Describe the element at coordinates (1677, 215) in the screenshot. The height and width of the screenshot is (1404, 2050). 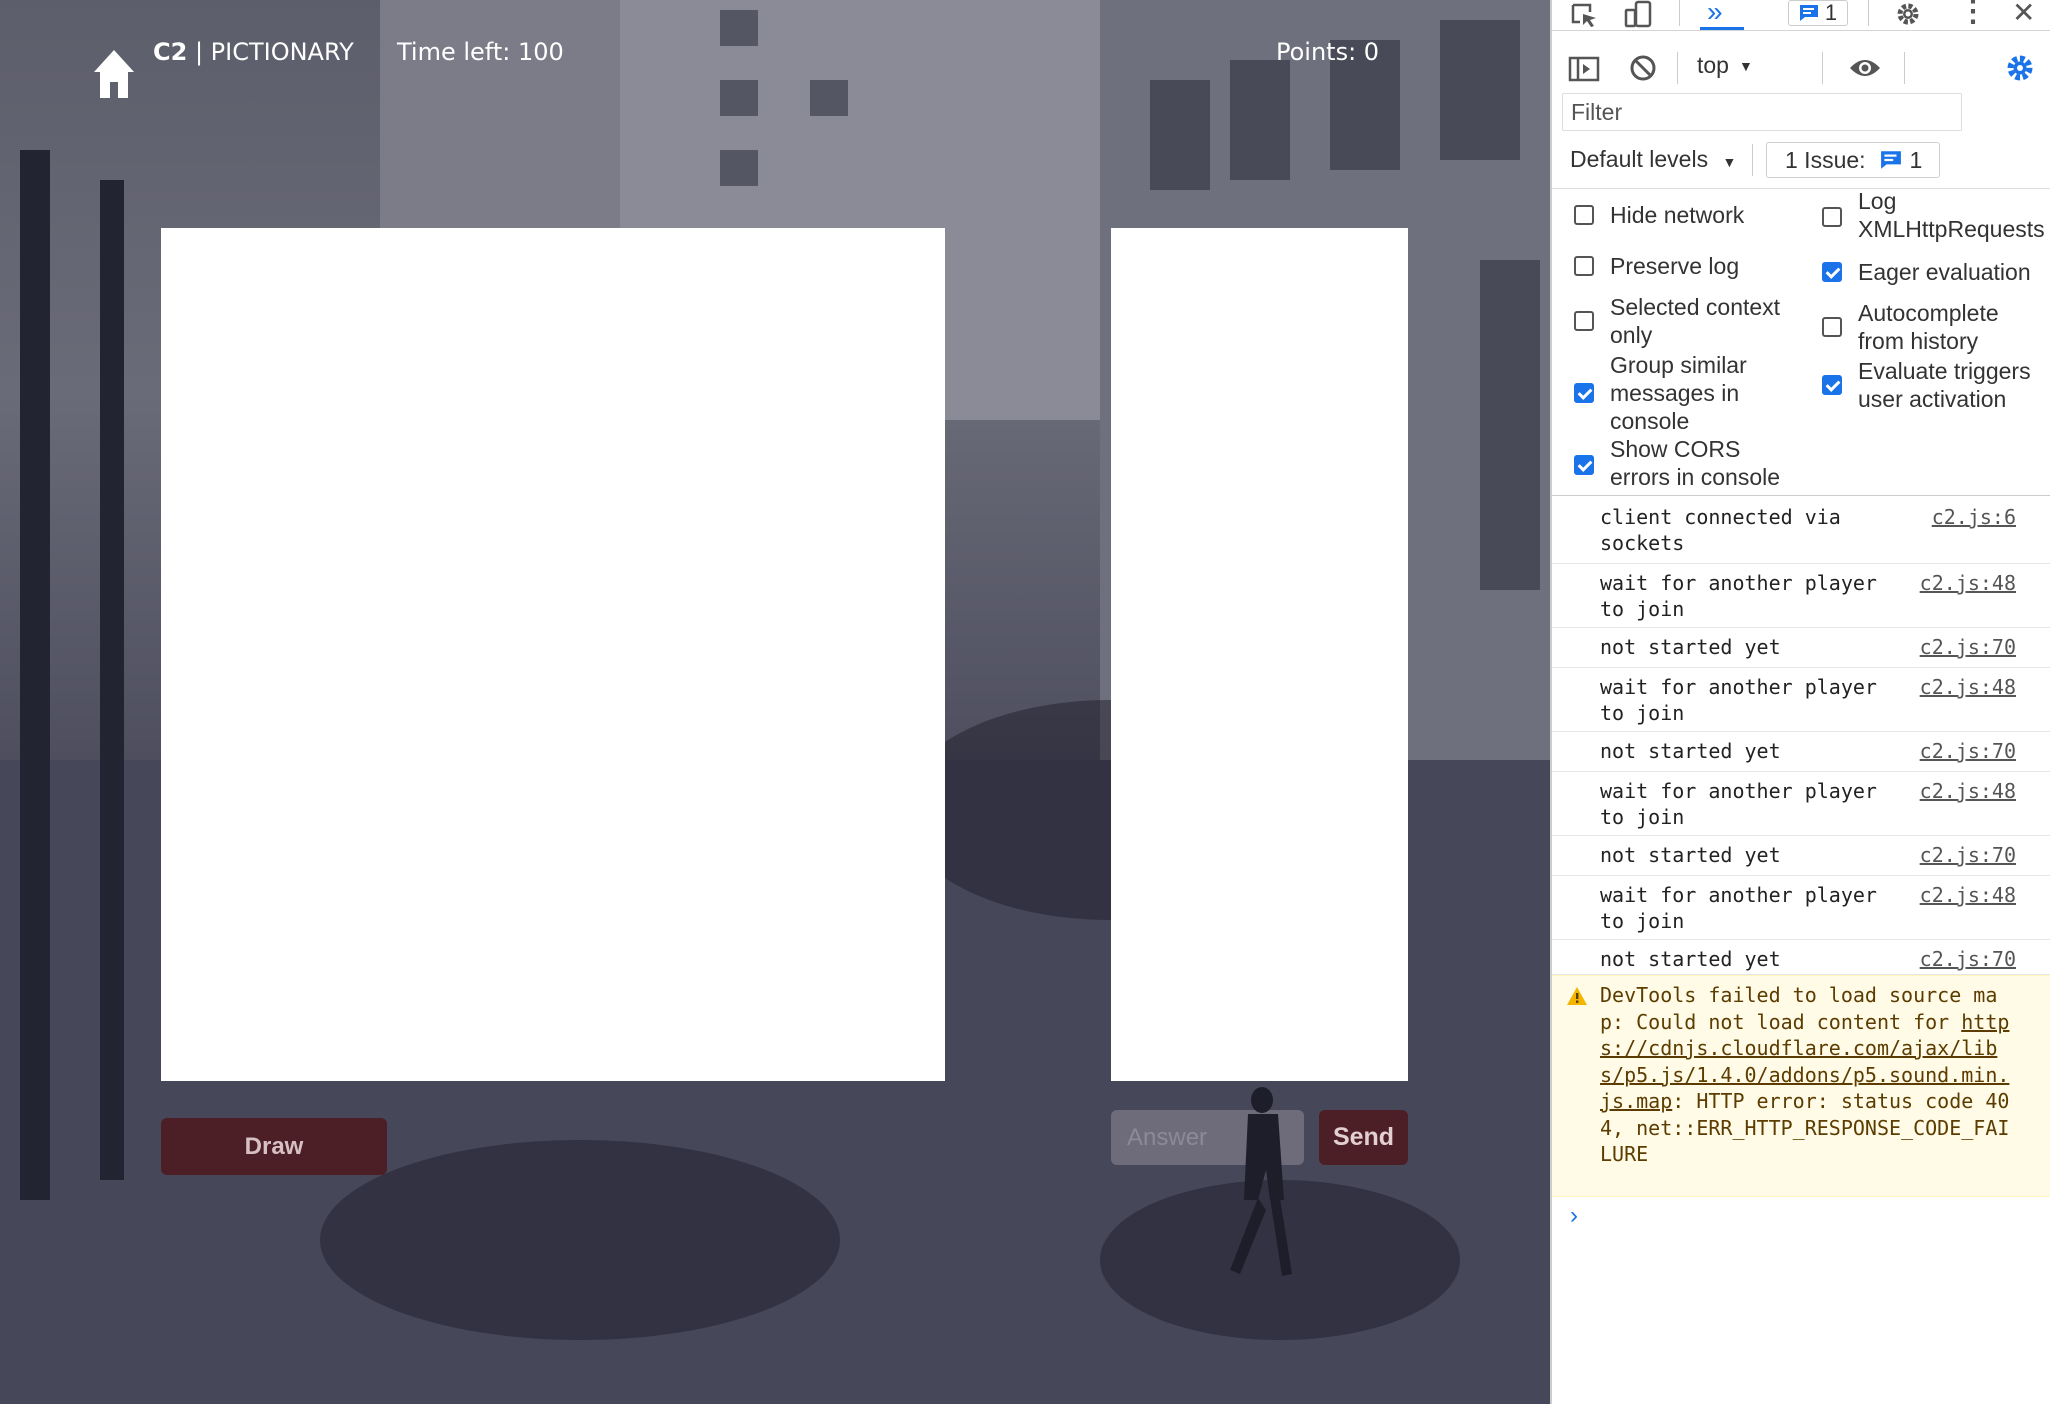
I see `hide-network-label: Hide network` at that location.